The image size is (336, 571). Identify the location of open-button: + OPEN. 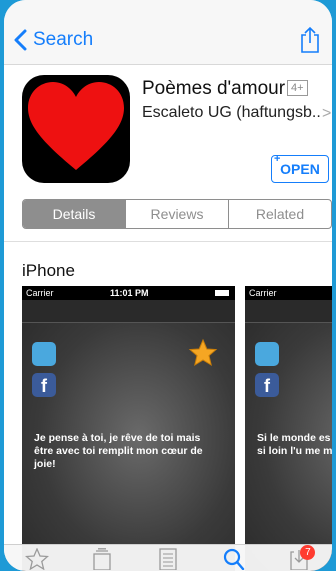
(300, 168).